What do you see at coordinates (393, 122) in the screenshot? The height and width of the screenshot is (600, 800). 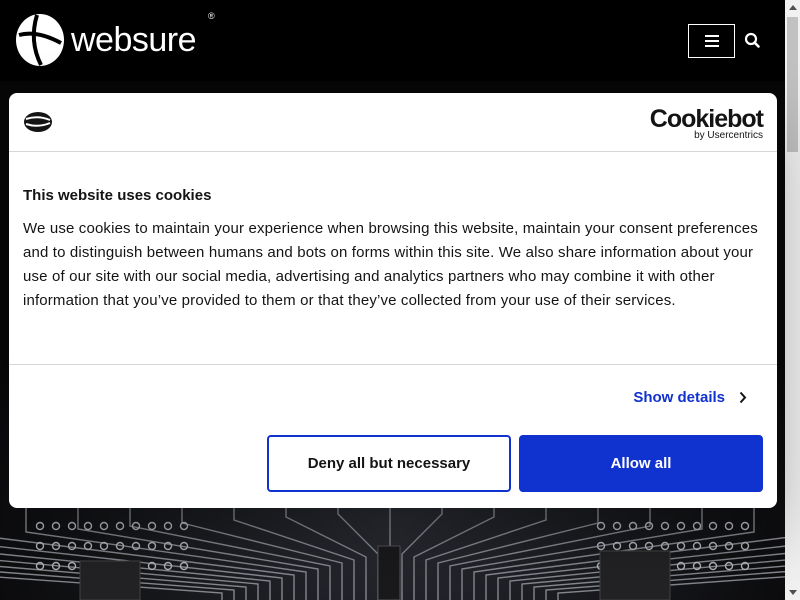 I see `dialog-header: Cookiebot by Usercentrics` at bounding box center [393, 122].